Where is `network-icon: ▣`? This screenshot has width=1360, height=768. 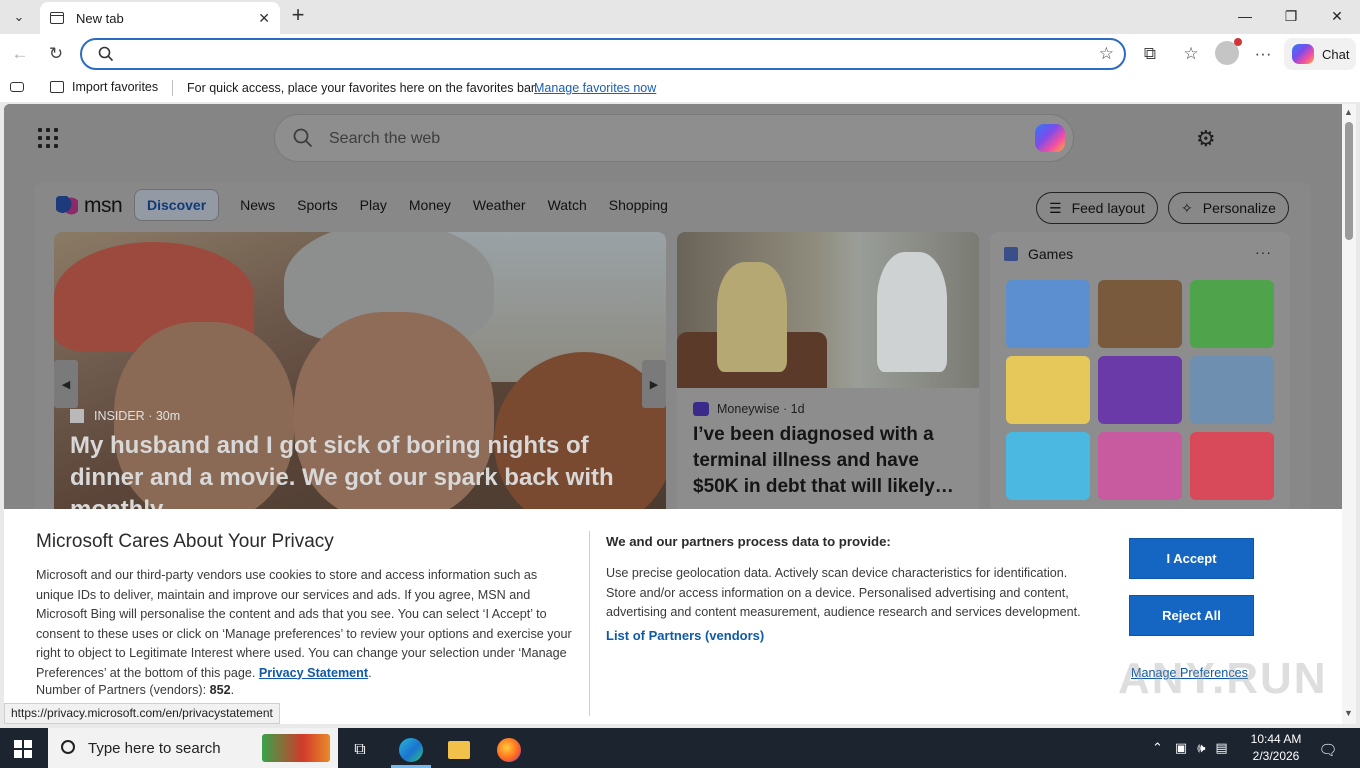 network-icon: ▣ is located at coordinates (1181, 748).